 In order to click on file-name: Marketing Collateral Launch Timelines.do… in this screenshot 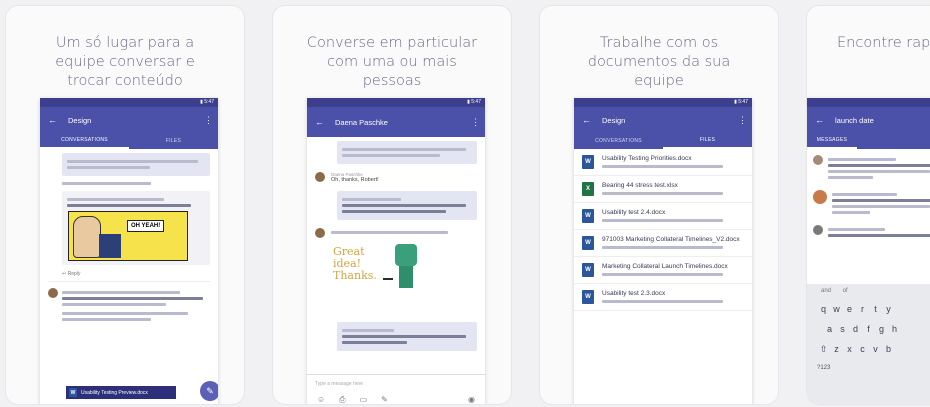, I will do `click(665, 266)`.